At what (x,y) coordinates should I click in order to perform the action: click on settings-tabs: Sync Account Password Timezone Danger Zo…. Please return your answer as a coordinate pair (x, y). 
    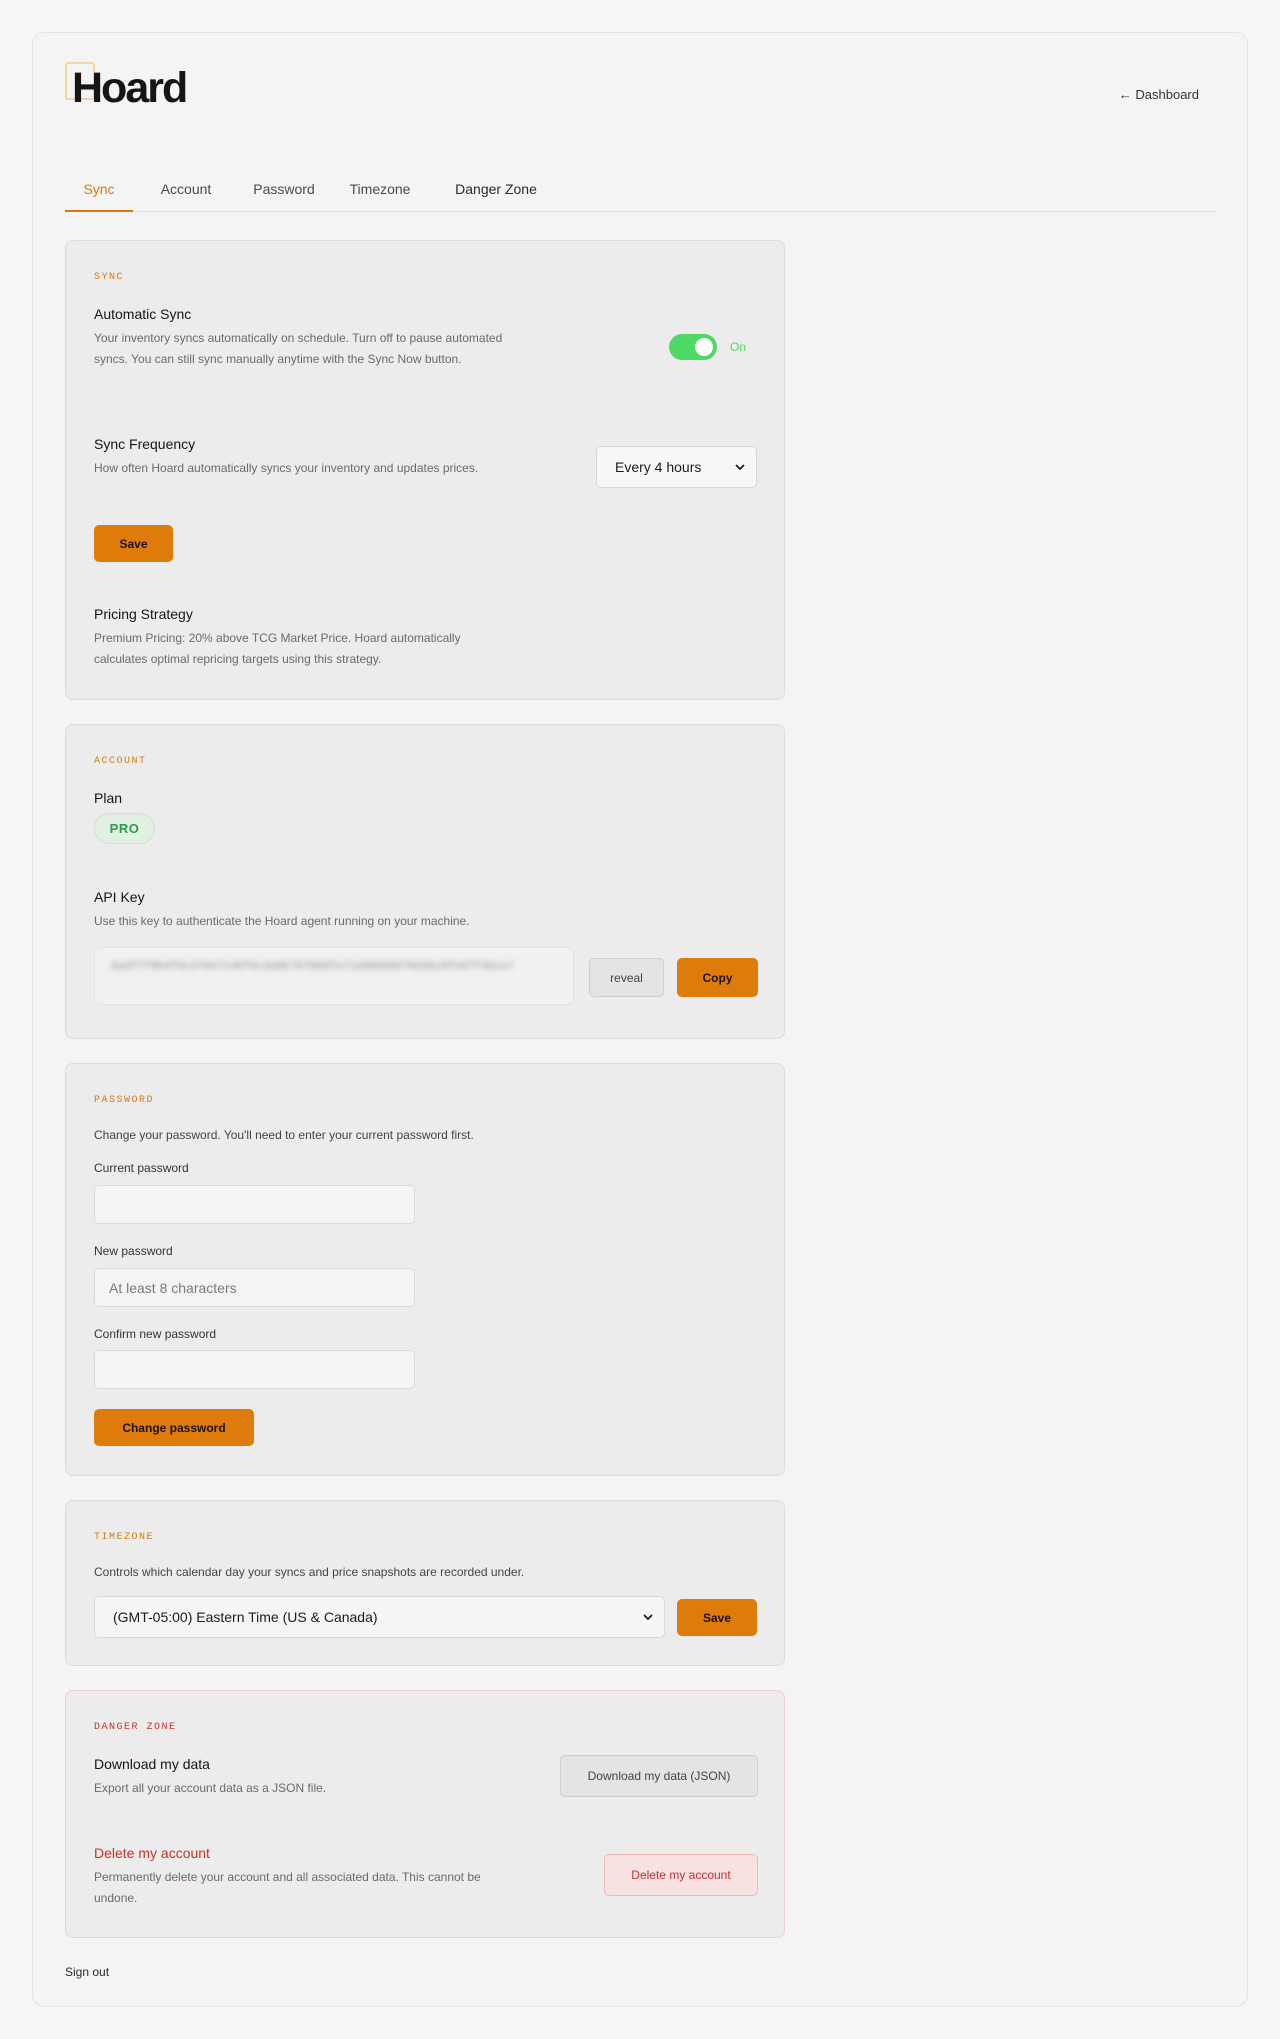
    Looking at the image, I should click on (640, 195).